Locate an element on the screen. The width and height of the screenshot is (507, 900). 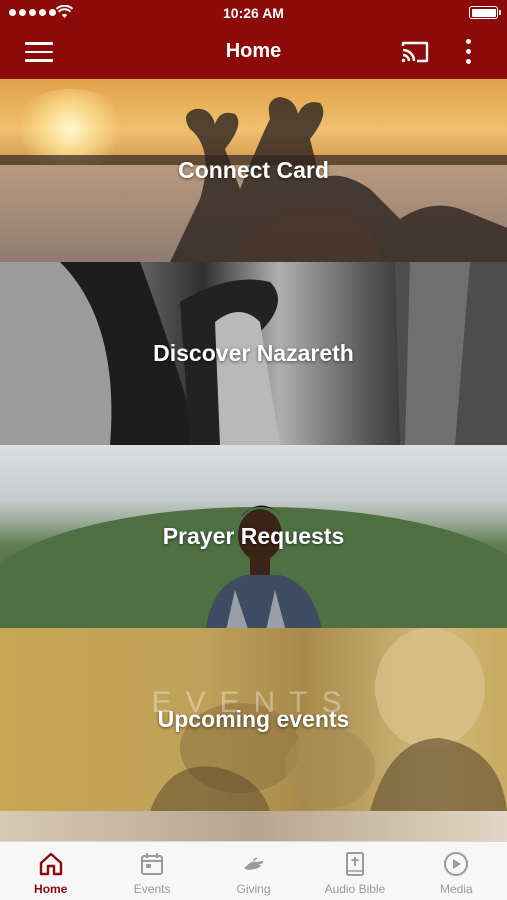
tile-label: Upcoming events is located at coordinates (253, 719).